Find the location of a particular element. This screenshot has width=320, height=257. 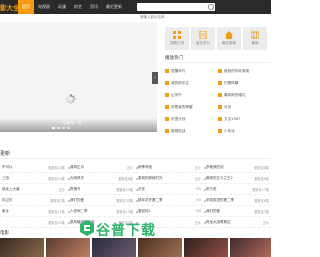

list-item: 长安 HD is located at coordinates (169, 190).